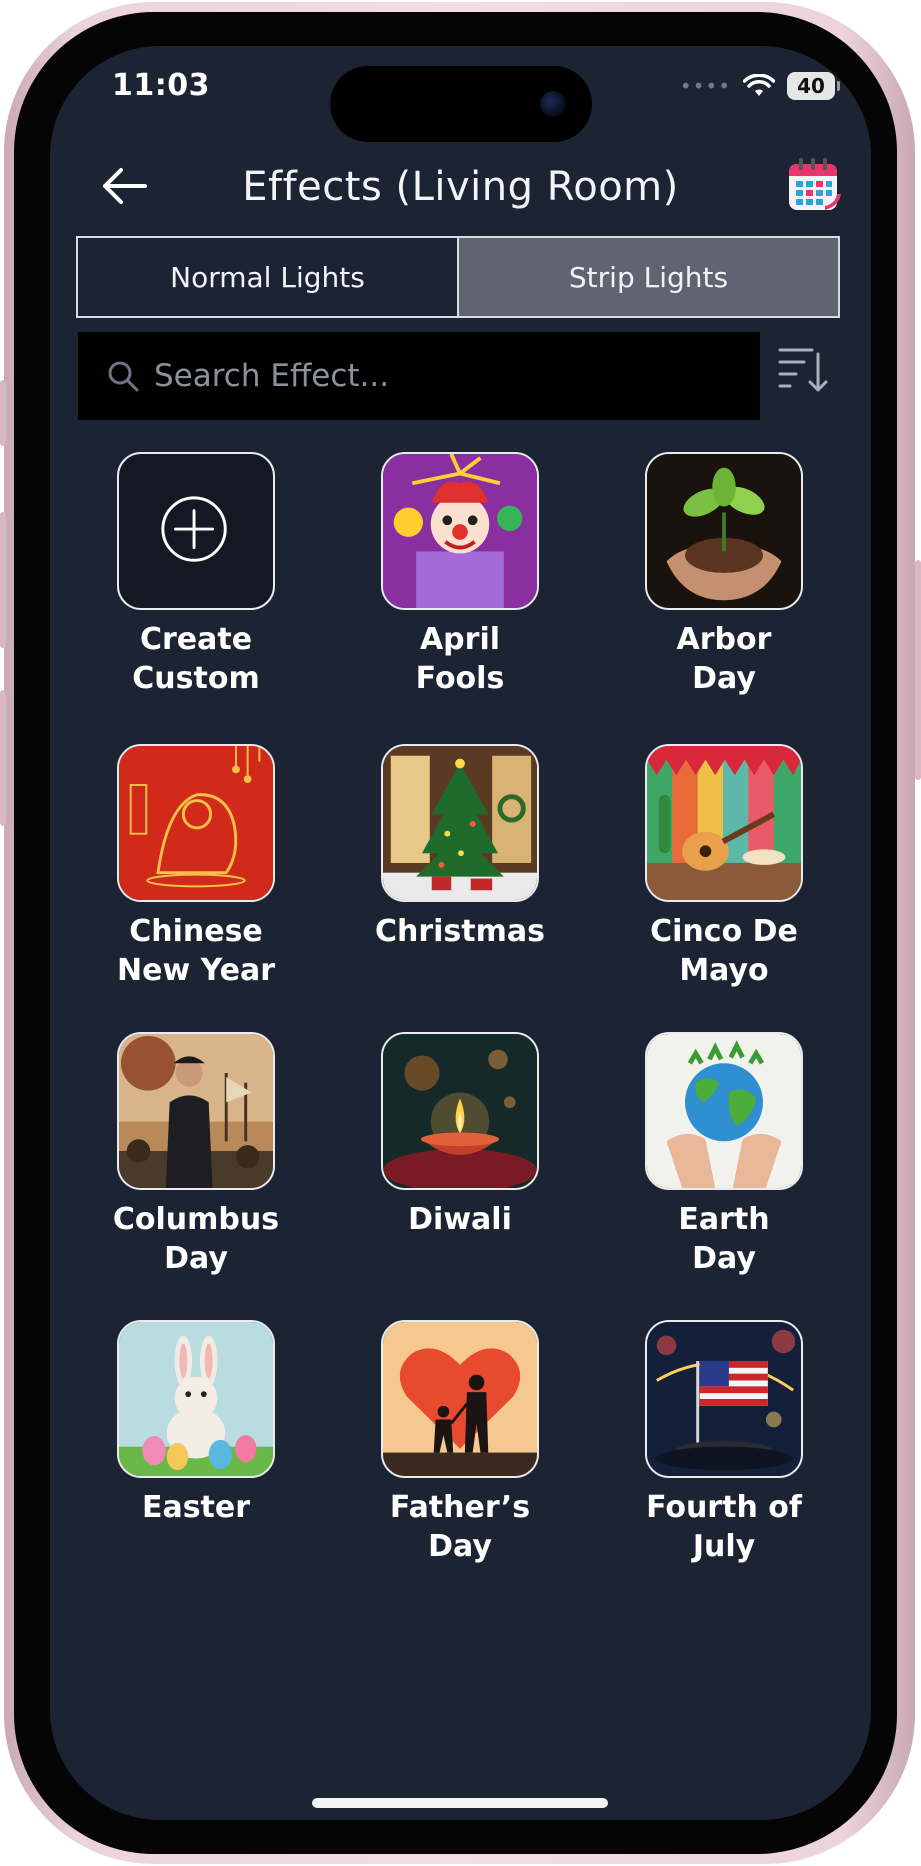 This screenshot has width=921, height=1866. What do you see at coordinates (460, 1803) in the screenshot?
I see `home-indicator` at bounding box center [460, 1803].